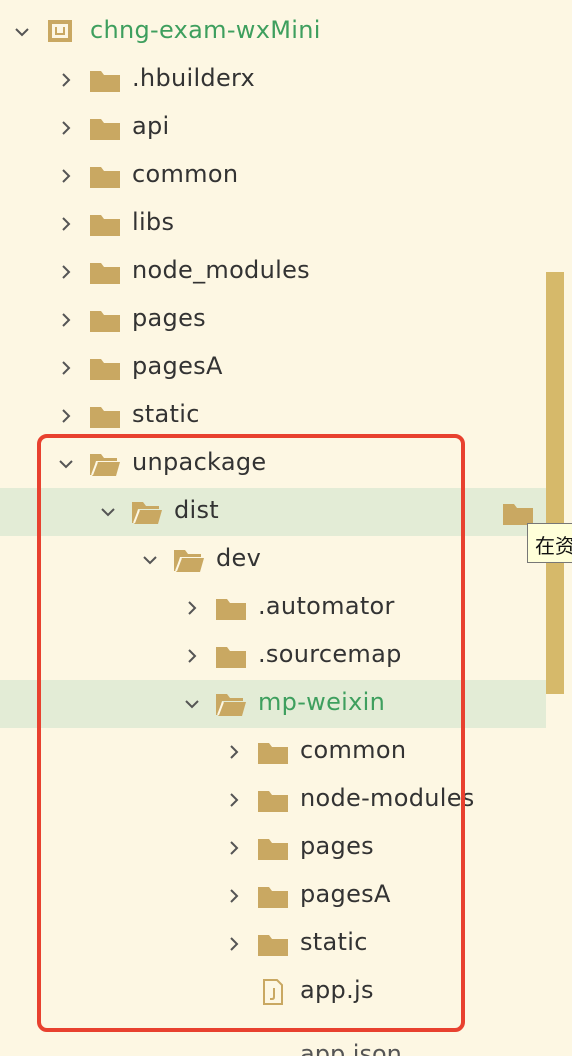  I want to click on tree-item-libs: libs, so click(273, 224).